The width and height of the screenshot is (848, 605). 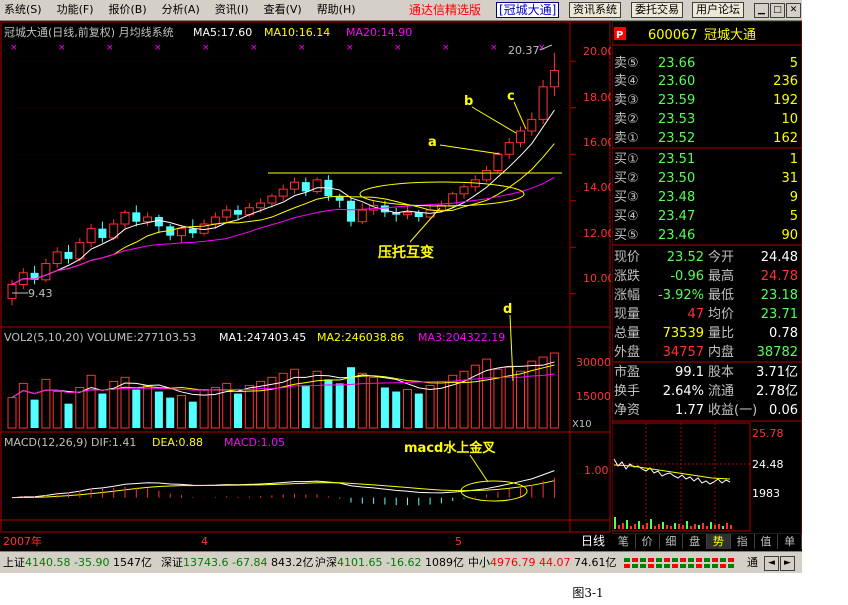 What do you see at coordinates (204, 541) in the screenshot?
I see `x-label-4: 4` at bounding box center [204, 541].